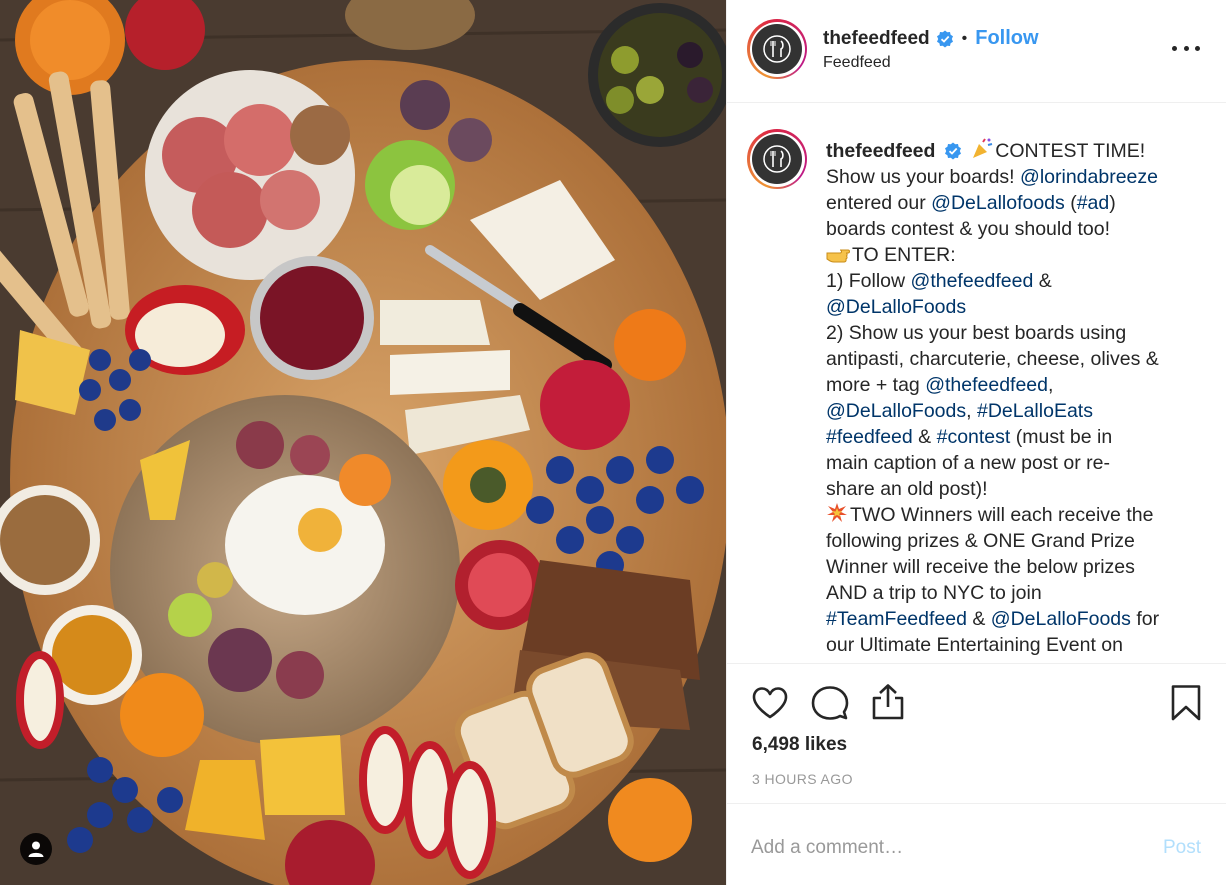  What do you see at coordinates (1093, 203) in the screenshot?
I see `hashtag-link: #ad` at bounding box center [1093, 203].